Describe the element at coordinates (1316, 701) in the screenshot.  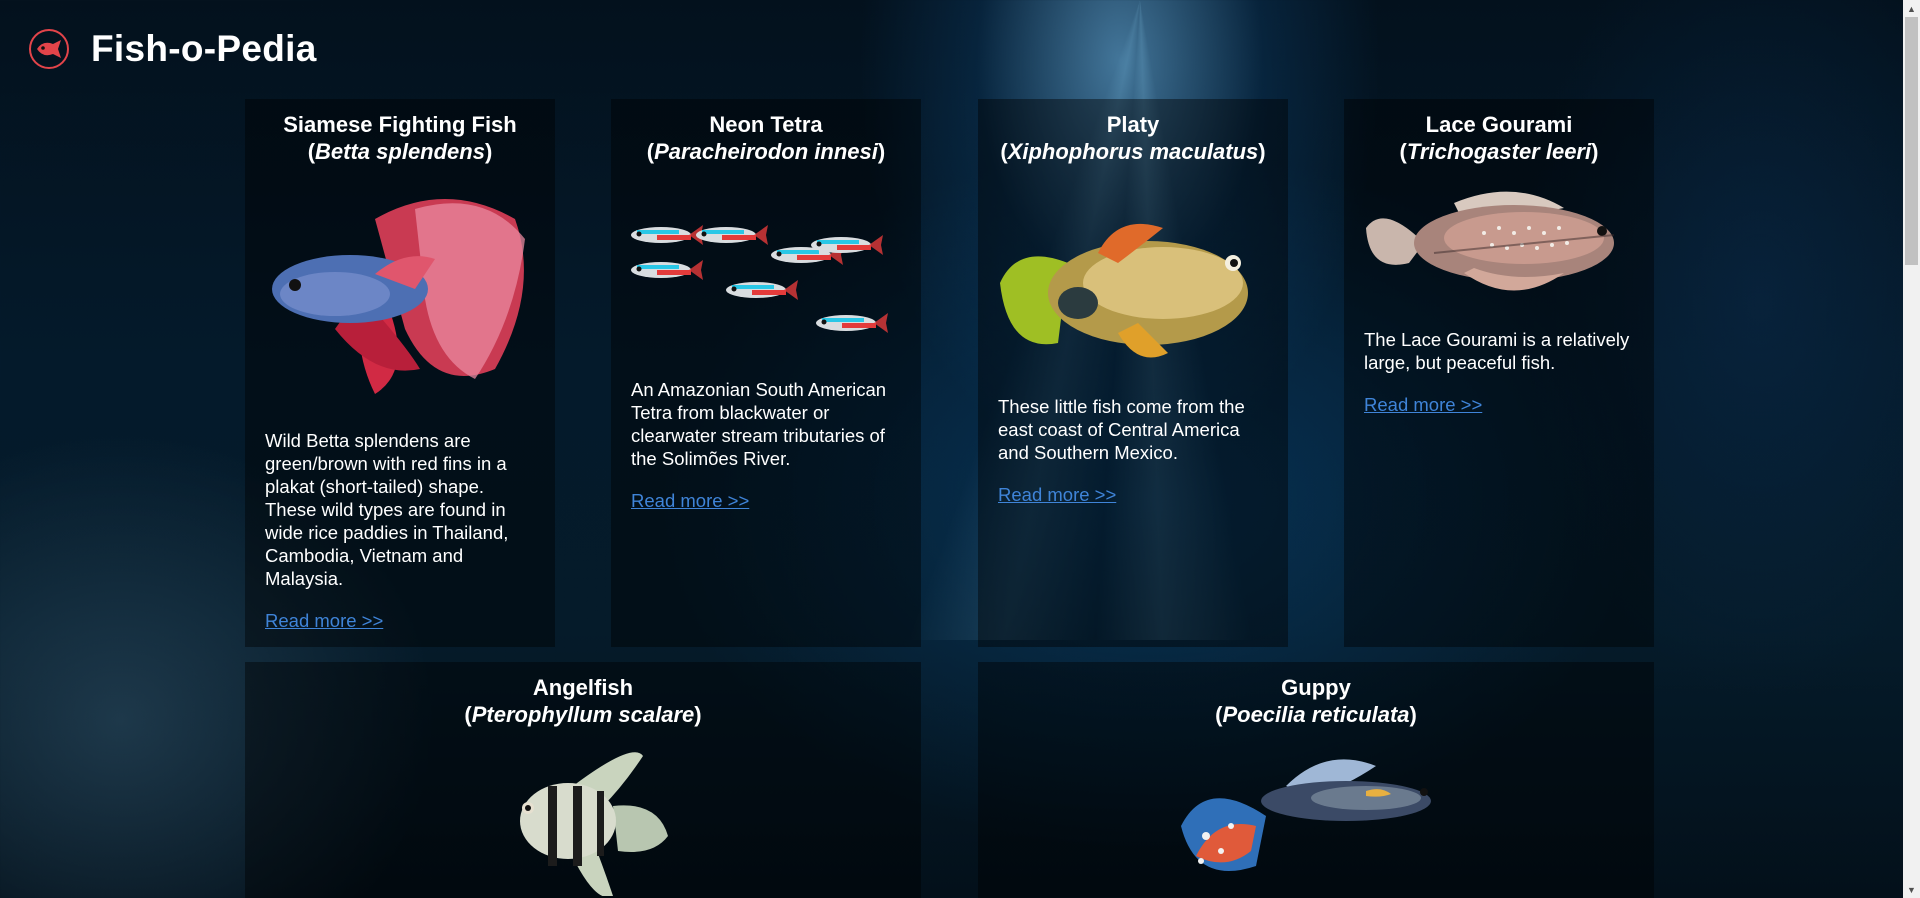
I see `fish-card-title: Guppy (Poecilia reticulata)` at that location.